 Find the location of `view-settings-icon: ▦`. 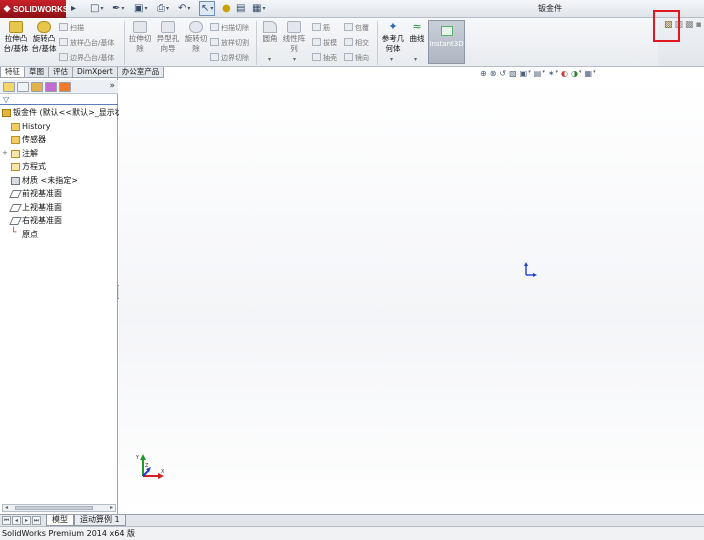

view-settings-icon: ▦ is located at coordinates (589, 73).